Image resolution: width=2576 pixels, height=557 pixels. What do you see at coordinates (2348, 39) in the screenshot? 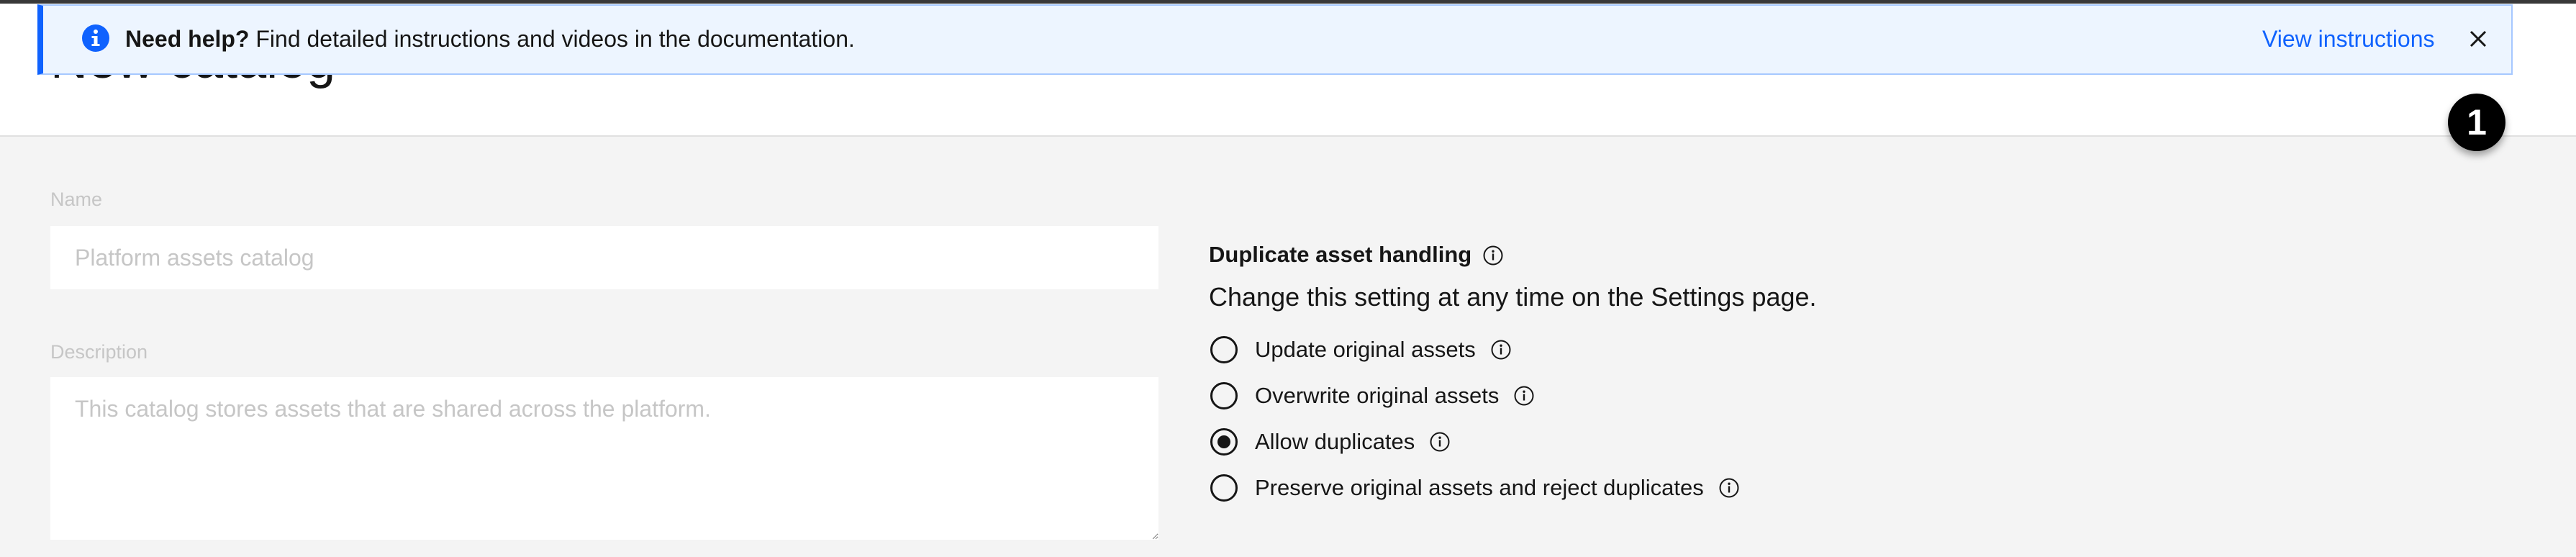
I see `view-instructions-link: View instructions` at bounding box center [2348, 39].